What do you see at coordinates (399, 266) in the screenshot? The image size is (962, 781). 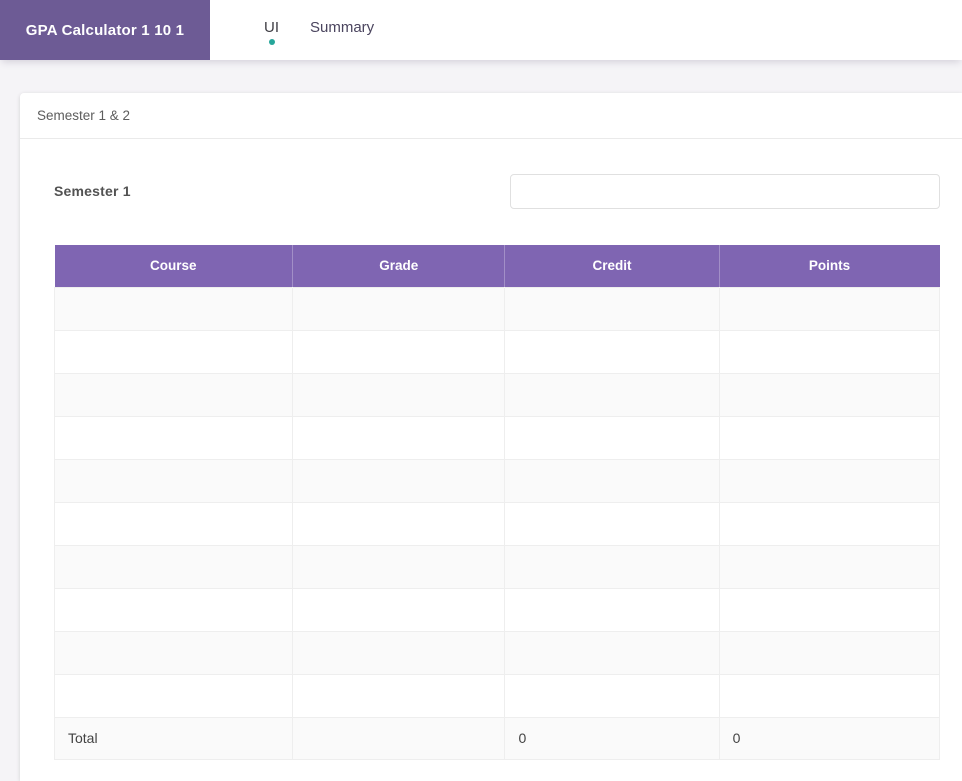 I see `column-header-grade: Grade` at bounding box center [399, 266].